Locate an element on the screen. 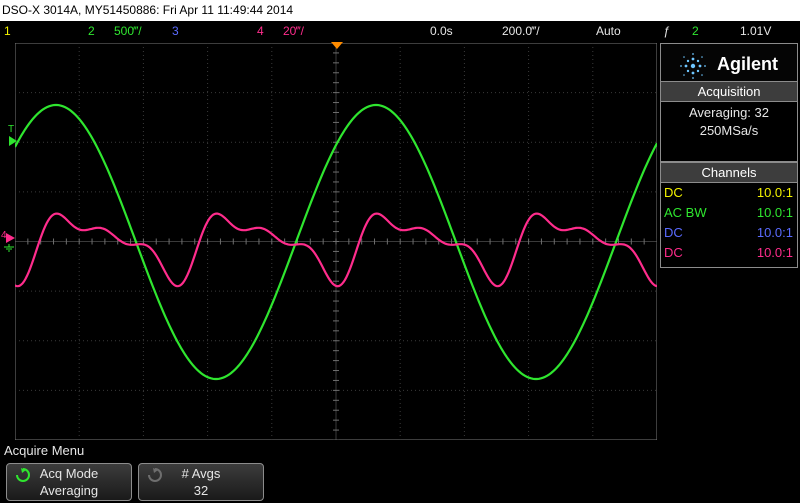 This screenshot has height=503, width=800. channel-2-coupling: AC BW is located at coordinates (685, 212).